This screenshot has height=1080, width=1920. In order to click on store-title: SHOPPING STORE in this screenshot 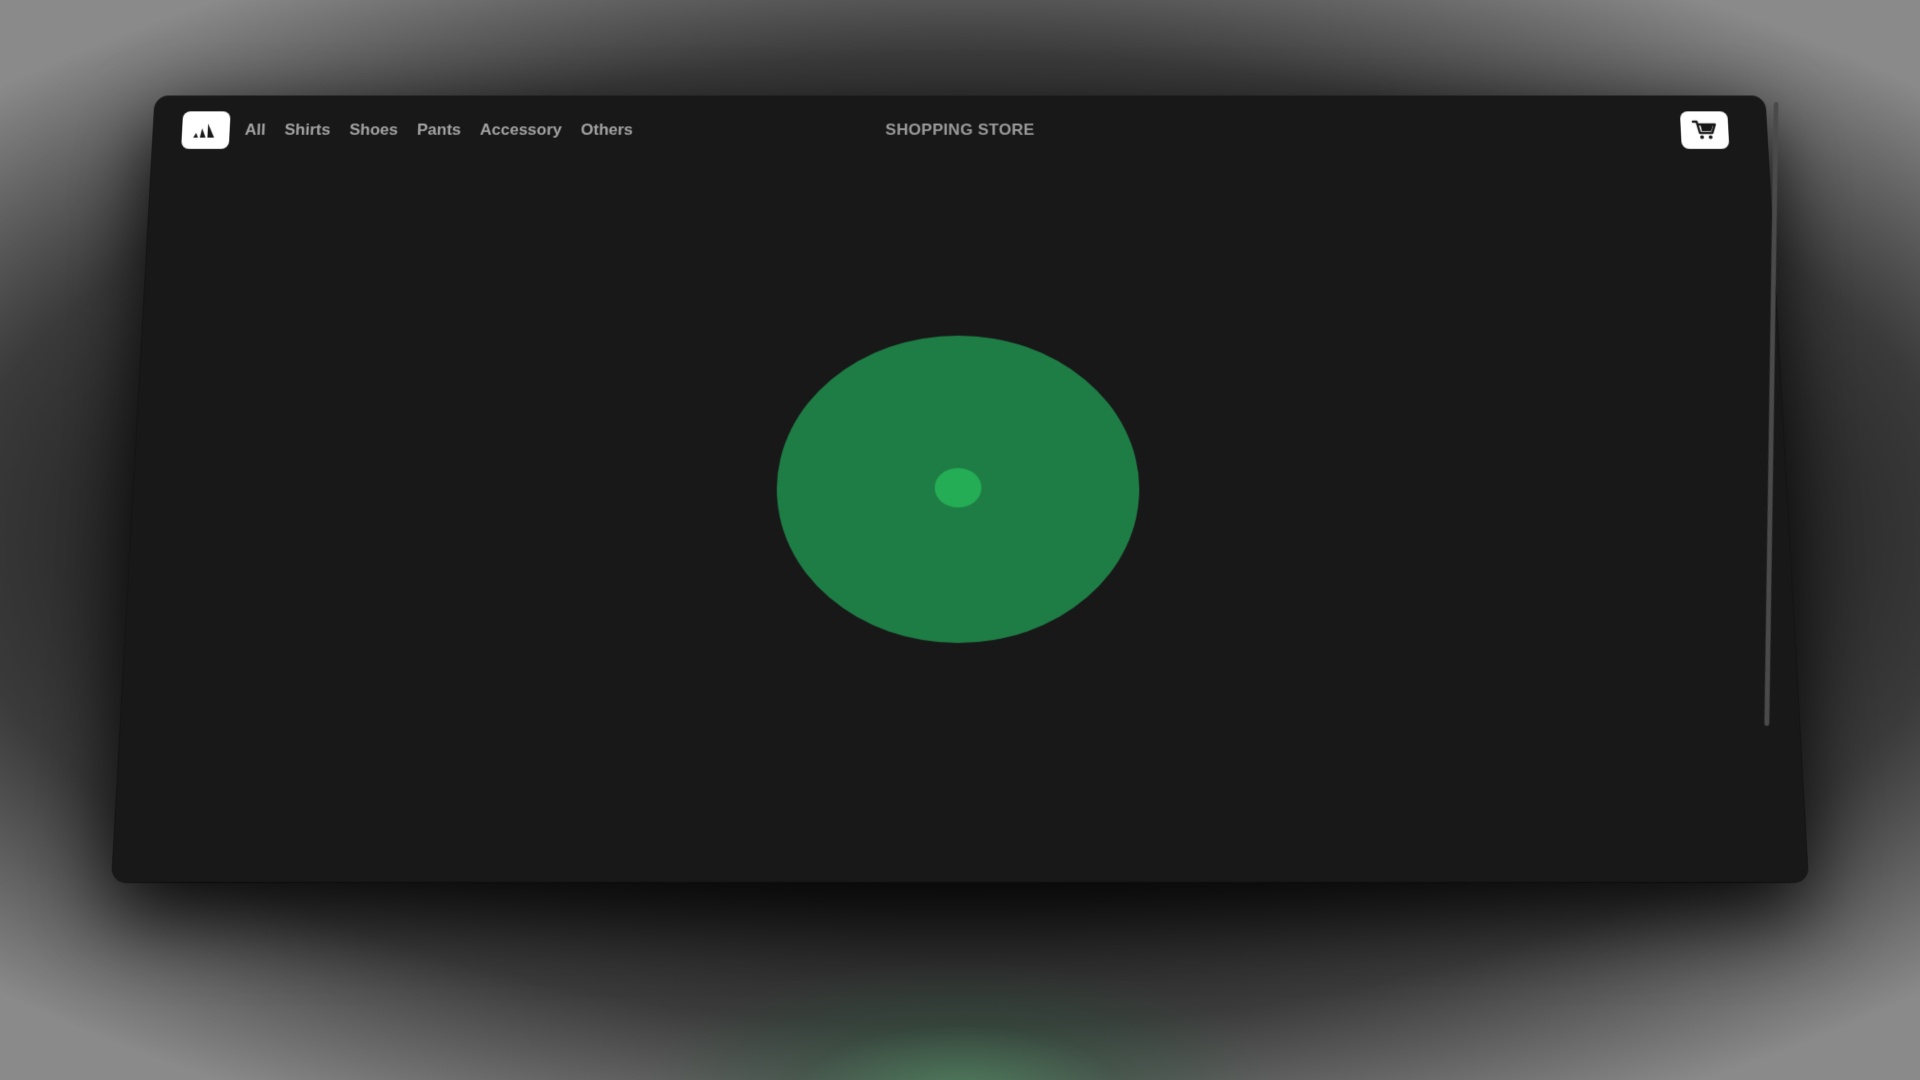, I will do `click(960, 129)`.